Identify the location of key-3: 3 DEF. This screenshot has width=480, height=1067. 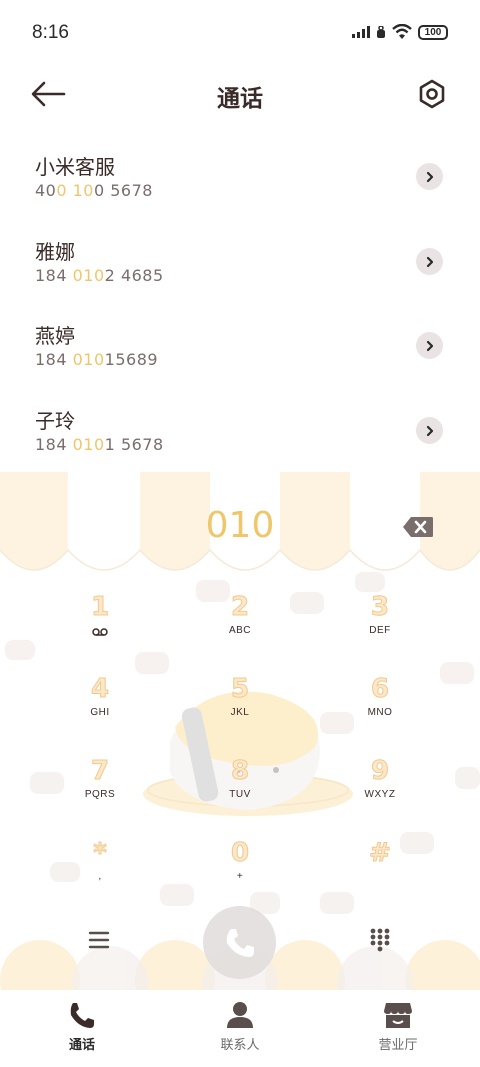
(380, 627).